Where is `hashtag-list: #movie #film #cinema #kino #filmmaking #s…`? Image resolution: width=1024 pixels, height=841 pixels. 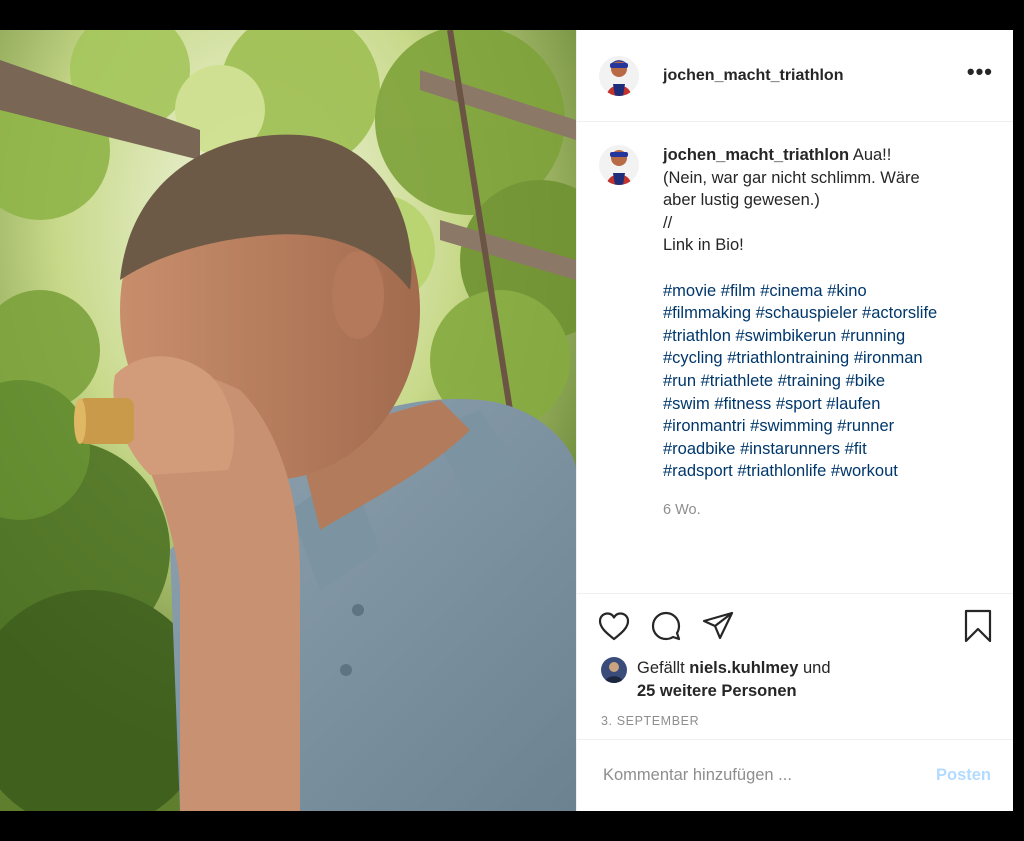 hashtag-list: #movie #film #cinema #kino #filmmaking #s… is located at coordinates (800, 381).